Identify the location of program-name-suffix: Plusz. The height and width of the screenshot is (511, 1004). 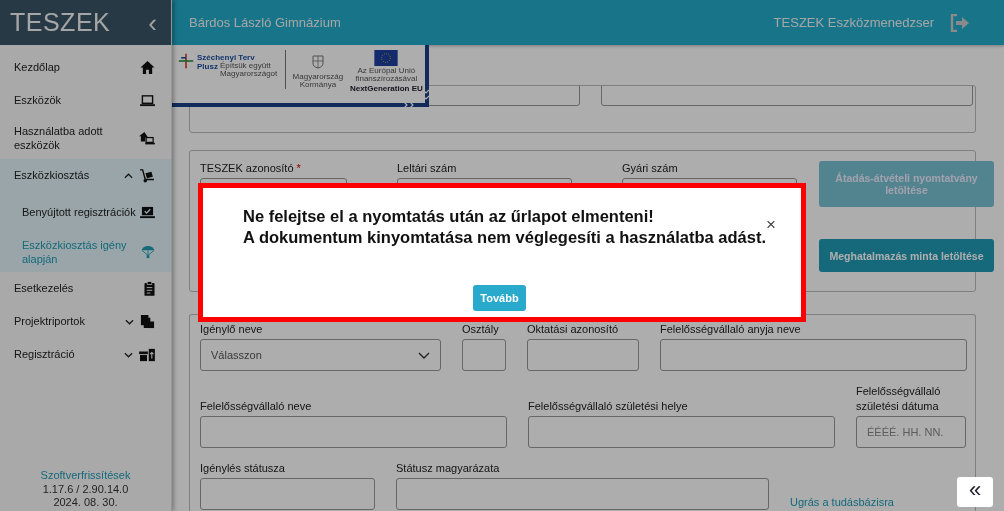
(207, 66).